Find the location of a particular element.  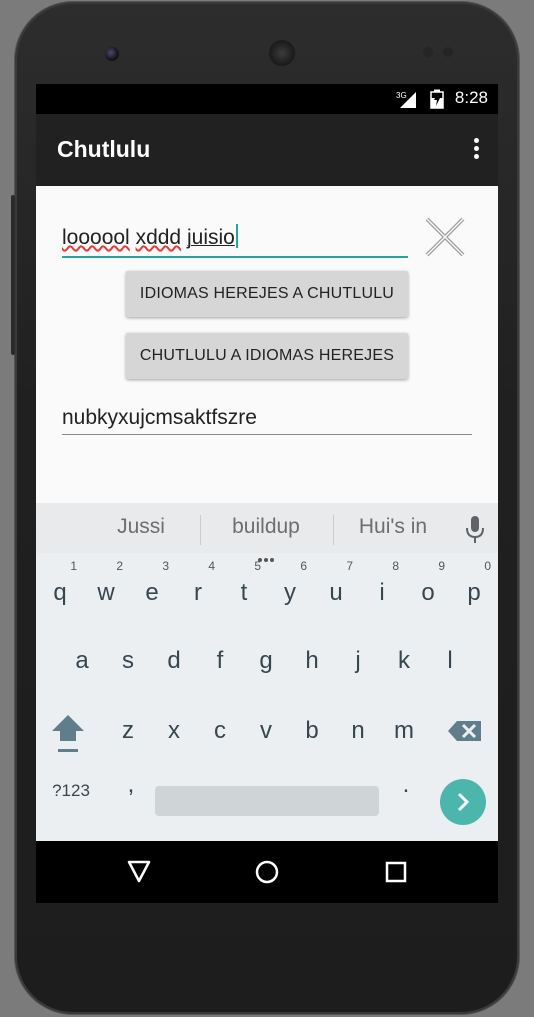

battery-charging-icon is located at coordinates (437, 99).